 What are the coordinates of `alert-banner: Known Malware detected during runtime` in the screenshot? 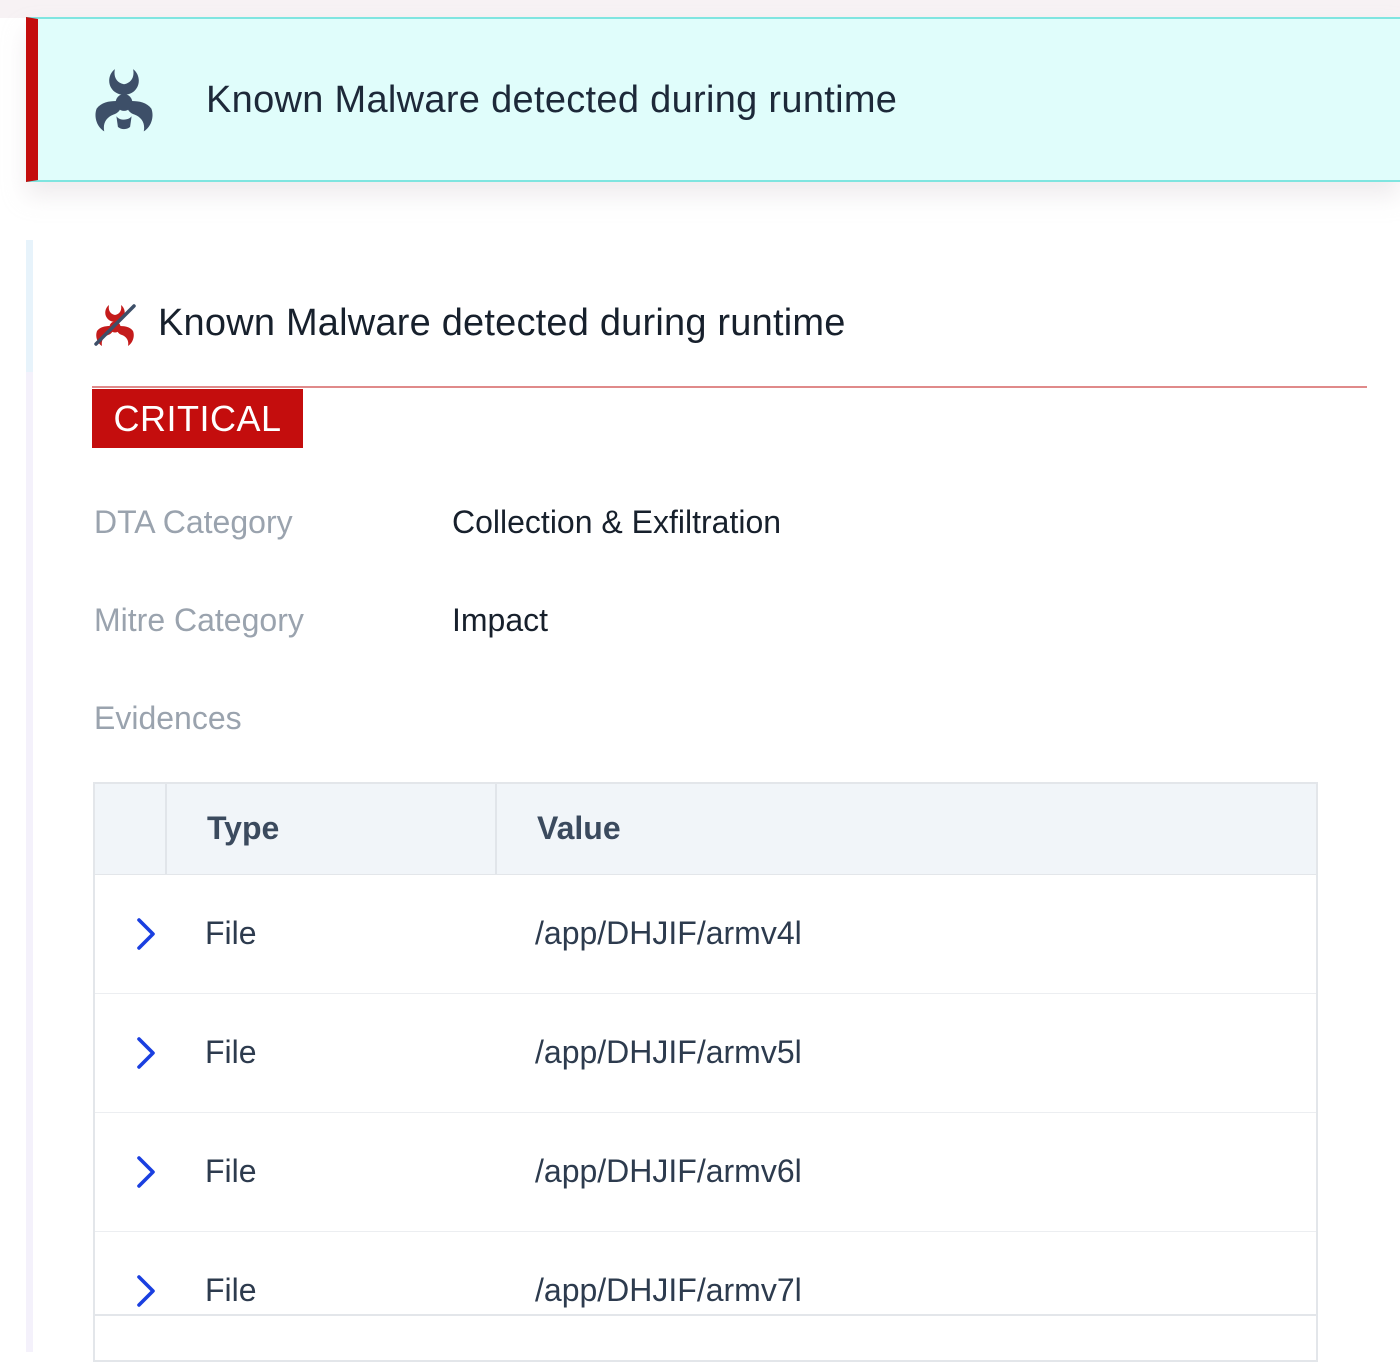 It's located at (713, 99).